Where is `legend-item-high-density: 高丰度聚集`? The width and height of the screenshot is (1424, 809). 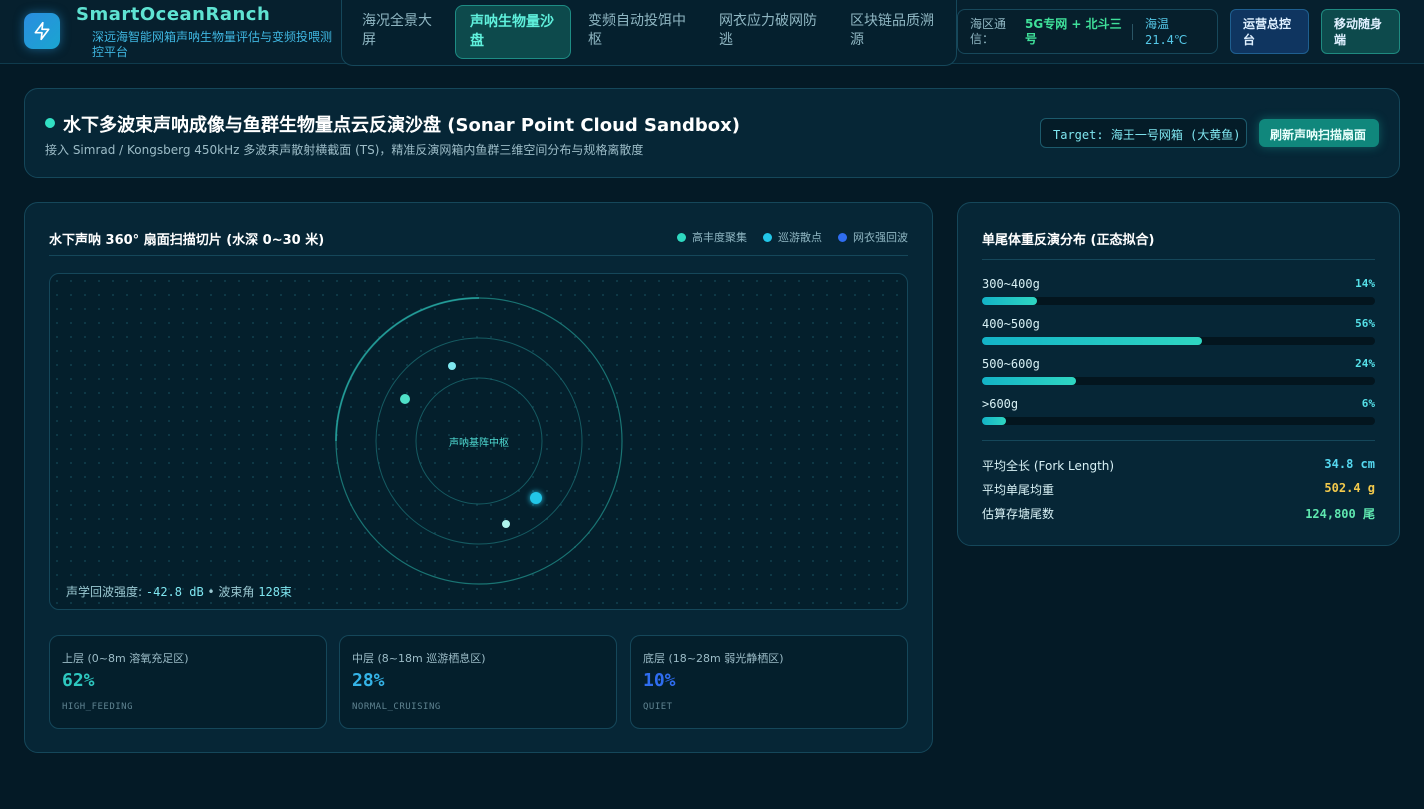
legend-item-high-density: 高丰度聚集 is located at coordinates (712, 237).